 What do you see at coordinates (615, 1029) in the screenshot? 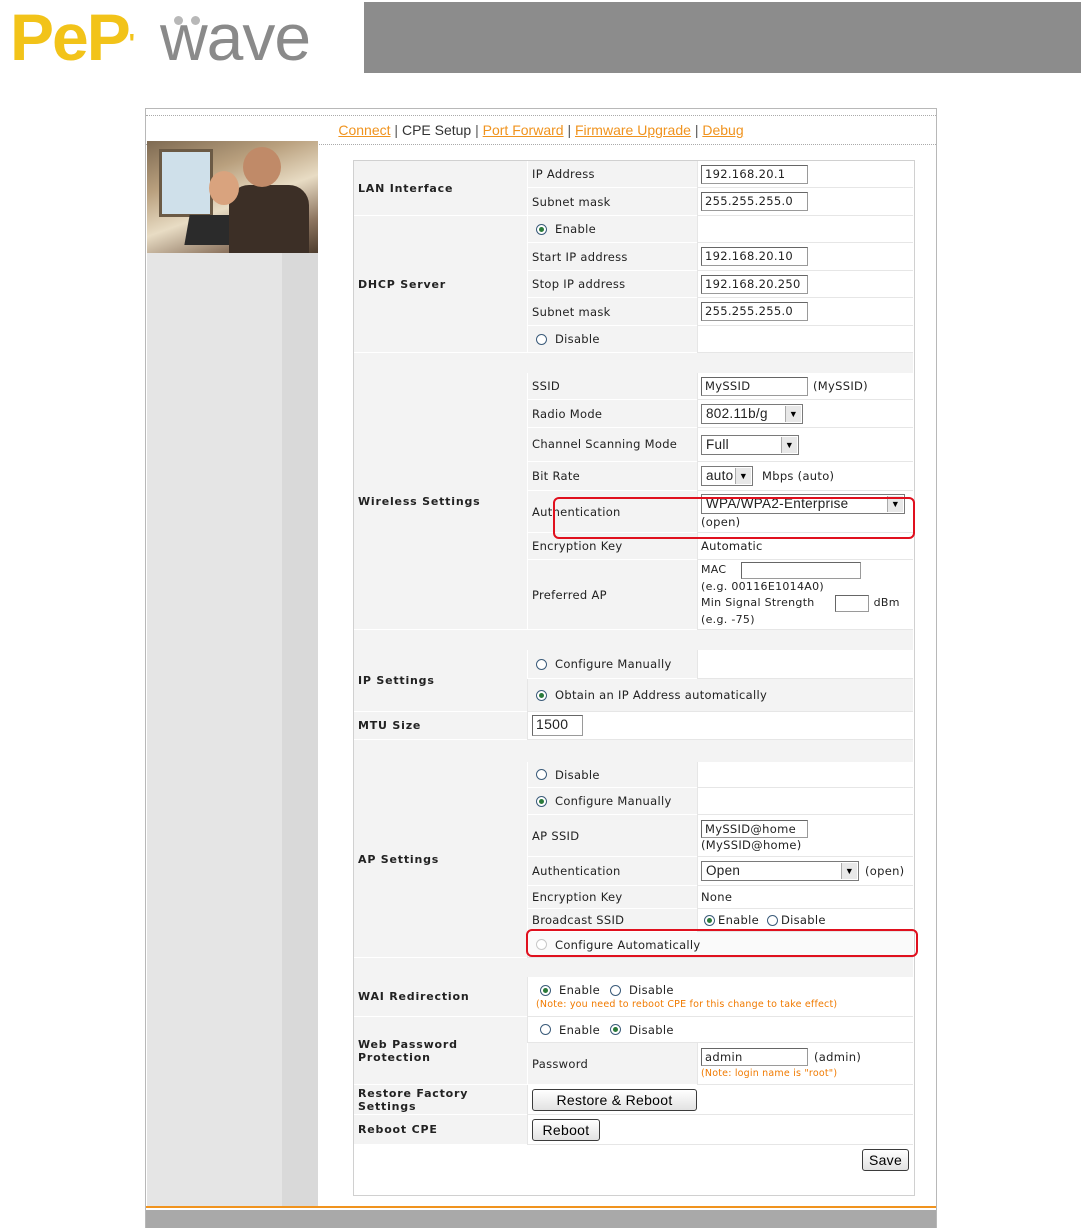
I see `webpass-disable-radio` at bounding box center [615, 1029].